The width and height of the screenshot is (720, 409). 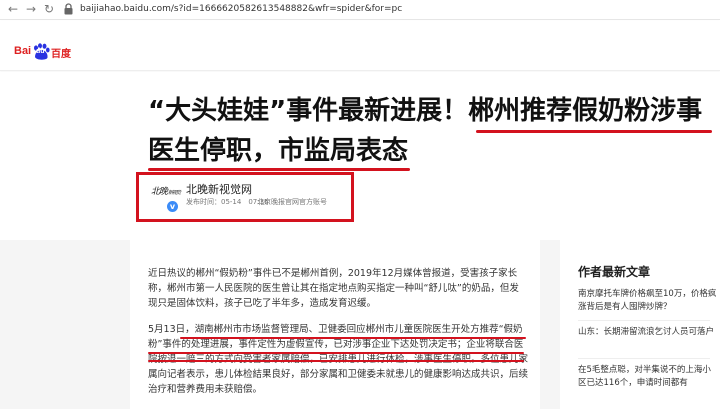 What do you see at coordinates (68, 9) in the screenshot?
I see `lock-icon` at bounding box center [68, 9].